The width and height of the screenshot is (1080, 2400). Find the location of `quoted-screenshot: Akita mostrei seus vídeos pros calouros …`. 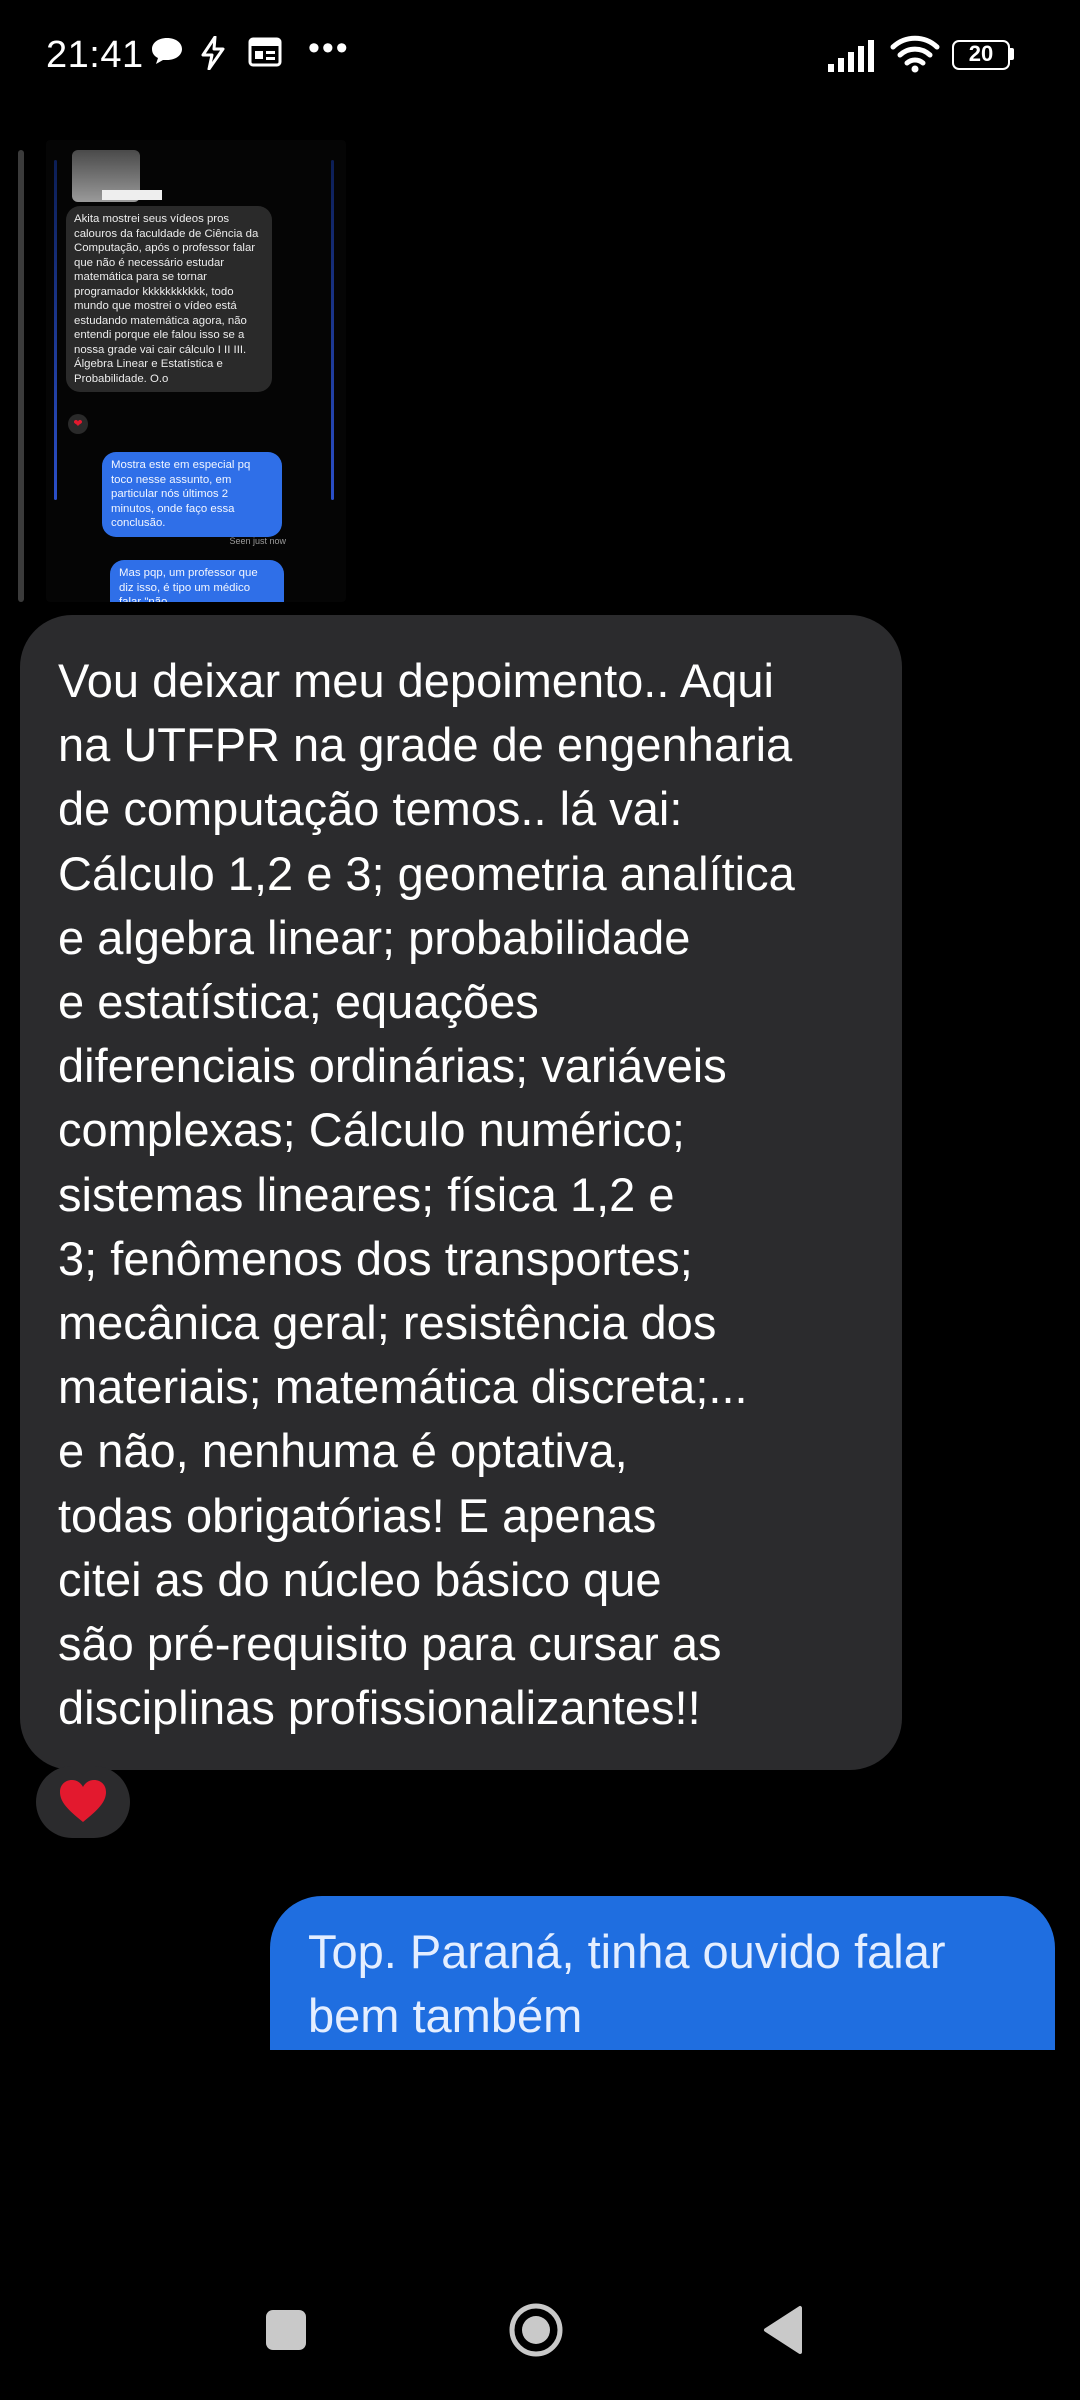

quoted-screenshot: Akita mostrei seus vídeos pros calouros … is located at coordinates (196, 371).